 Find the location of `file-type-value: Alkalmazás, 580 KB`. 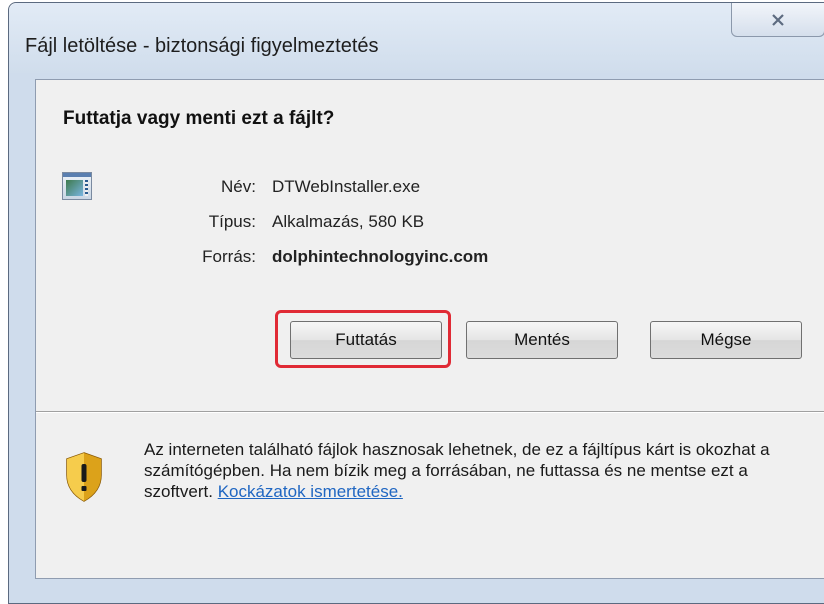

file-type-value: Alkalmazás, 580 KB is located at coordinates (348, 221).